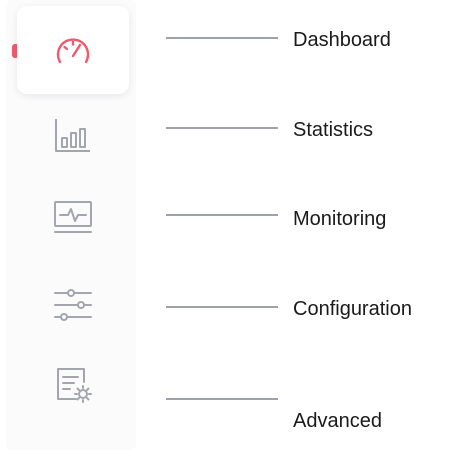 The width and height of the screenshot is (449, 461). I want to click on label-configuration: Configuration, so click(352, 309).